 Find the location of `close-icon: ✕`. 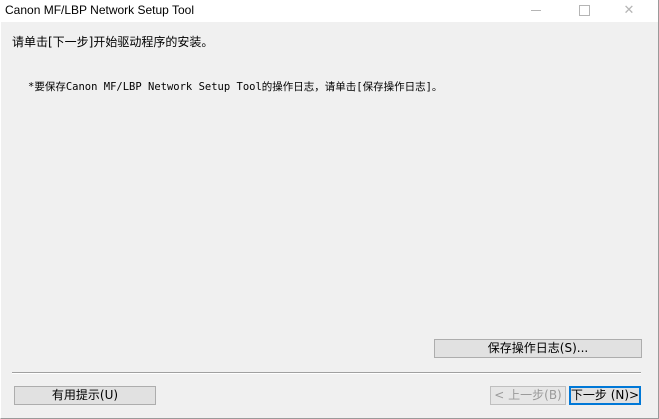

close-icon: ✕ is located at coordinates (629, 10).